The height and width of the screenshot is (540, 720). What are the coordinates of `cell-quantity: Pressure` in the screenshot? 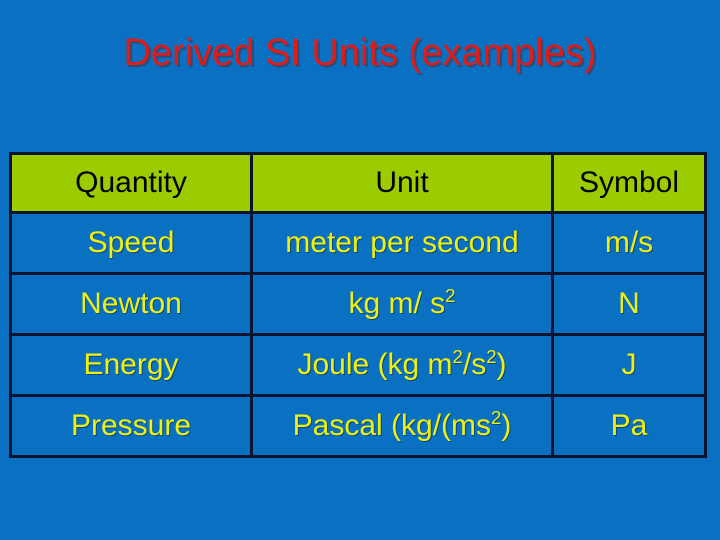 It's located at (131, 426).